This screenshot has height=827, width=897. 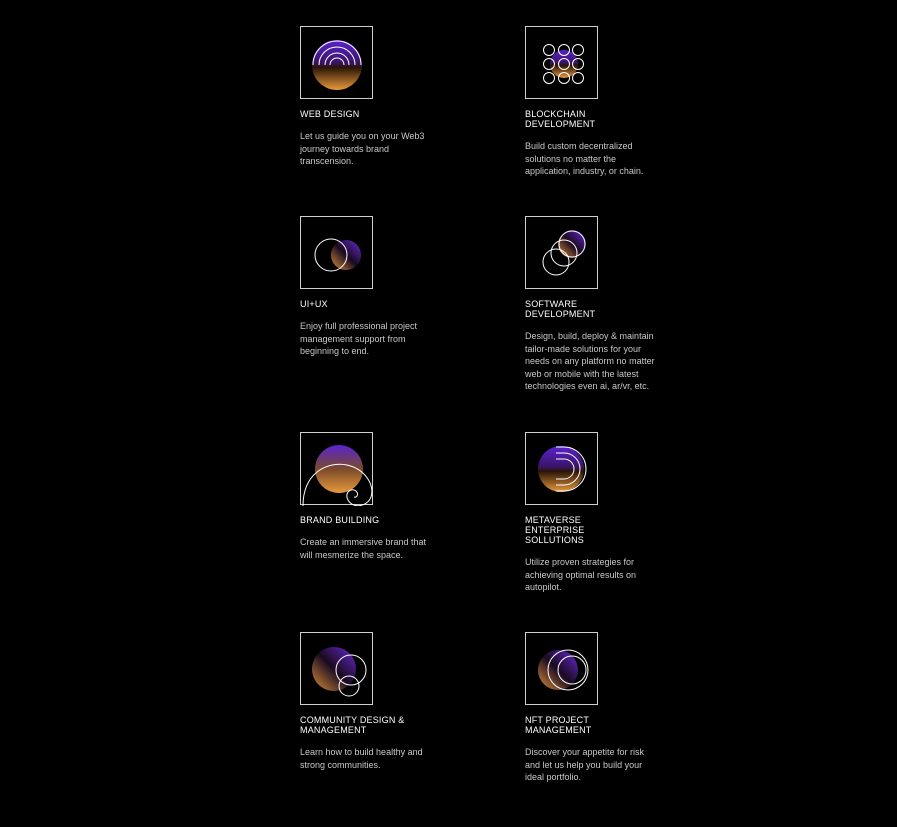 I want to click on arcs-icon, so click(x=336, y=62).